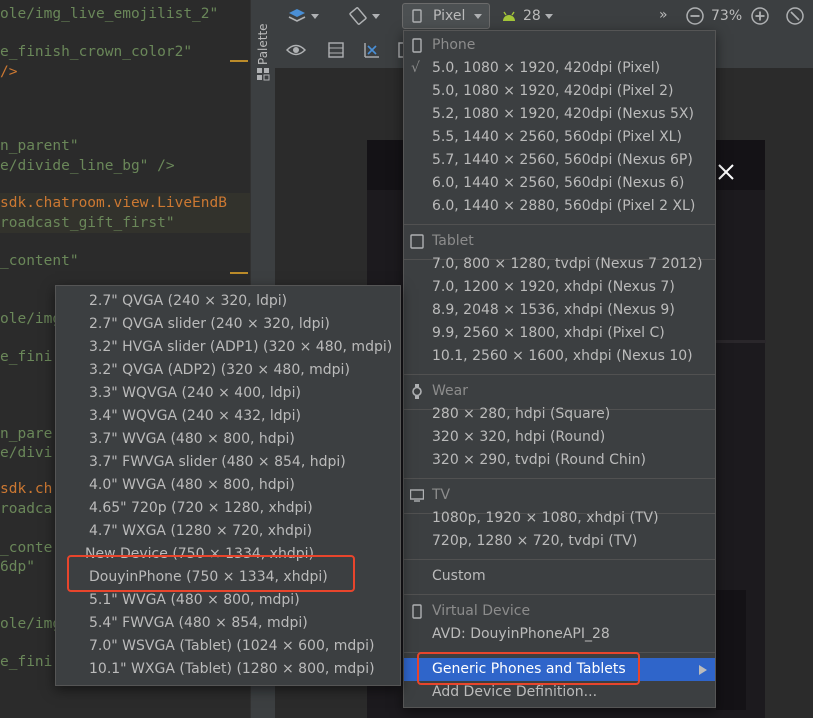 The image size is (813, 718). What do you see at coordinates (31, 624) in the screenshot?
I see `code-line: ole/img` at bounding box center [31, 624].